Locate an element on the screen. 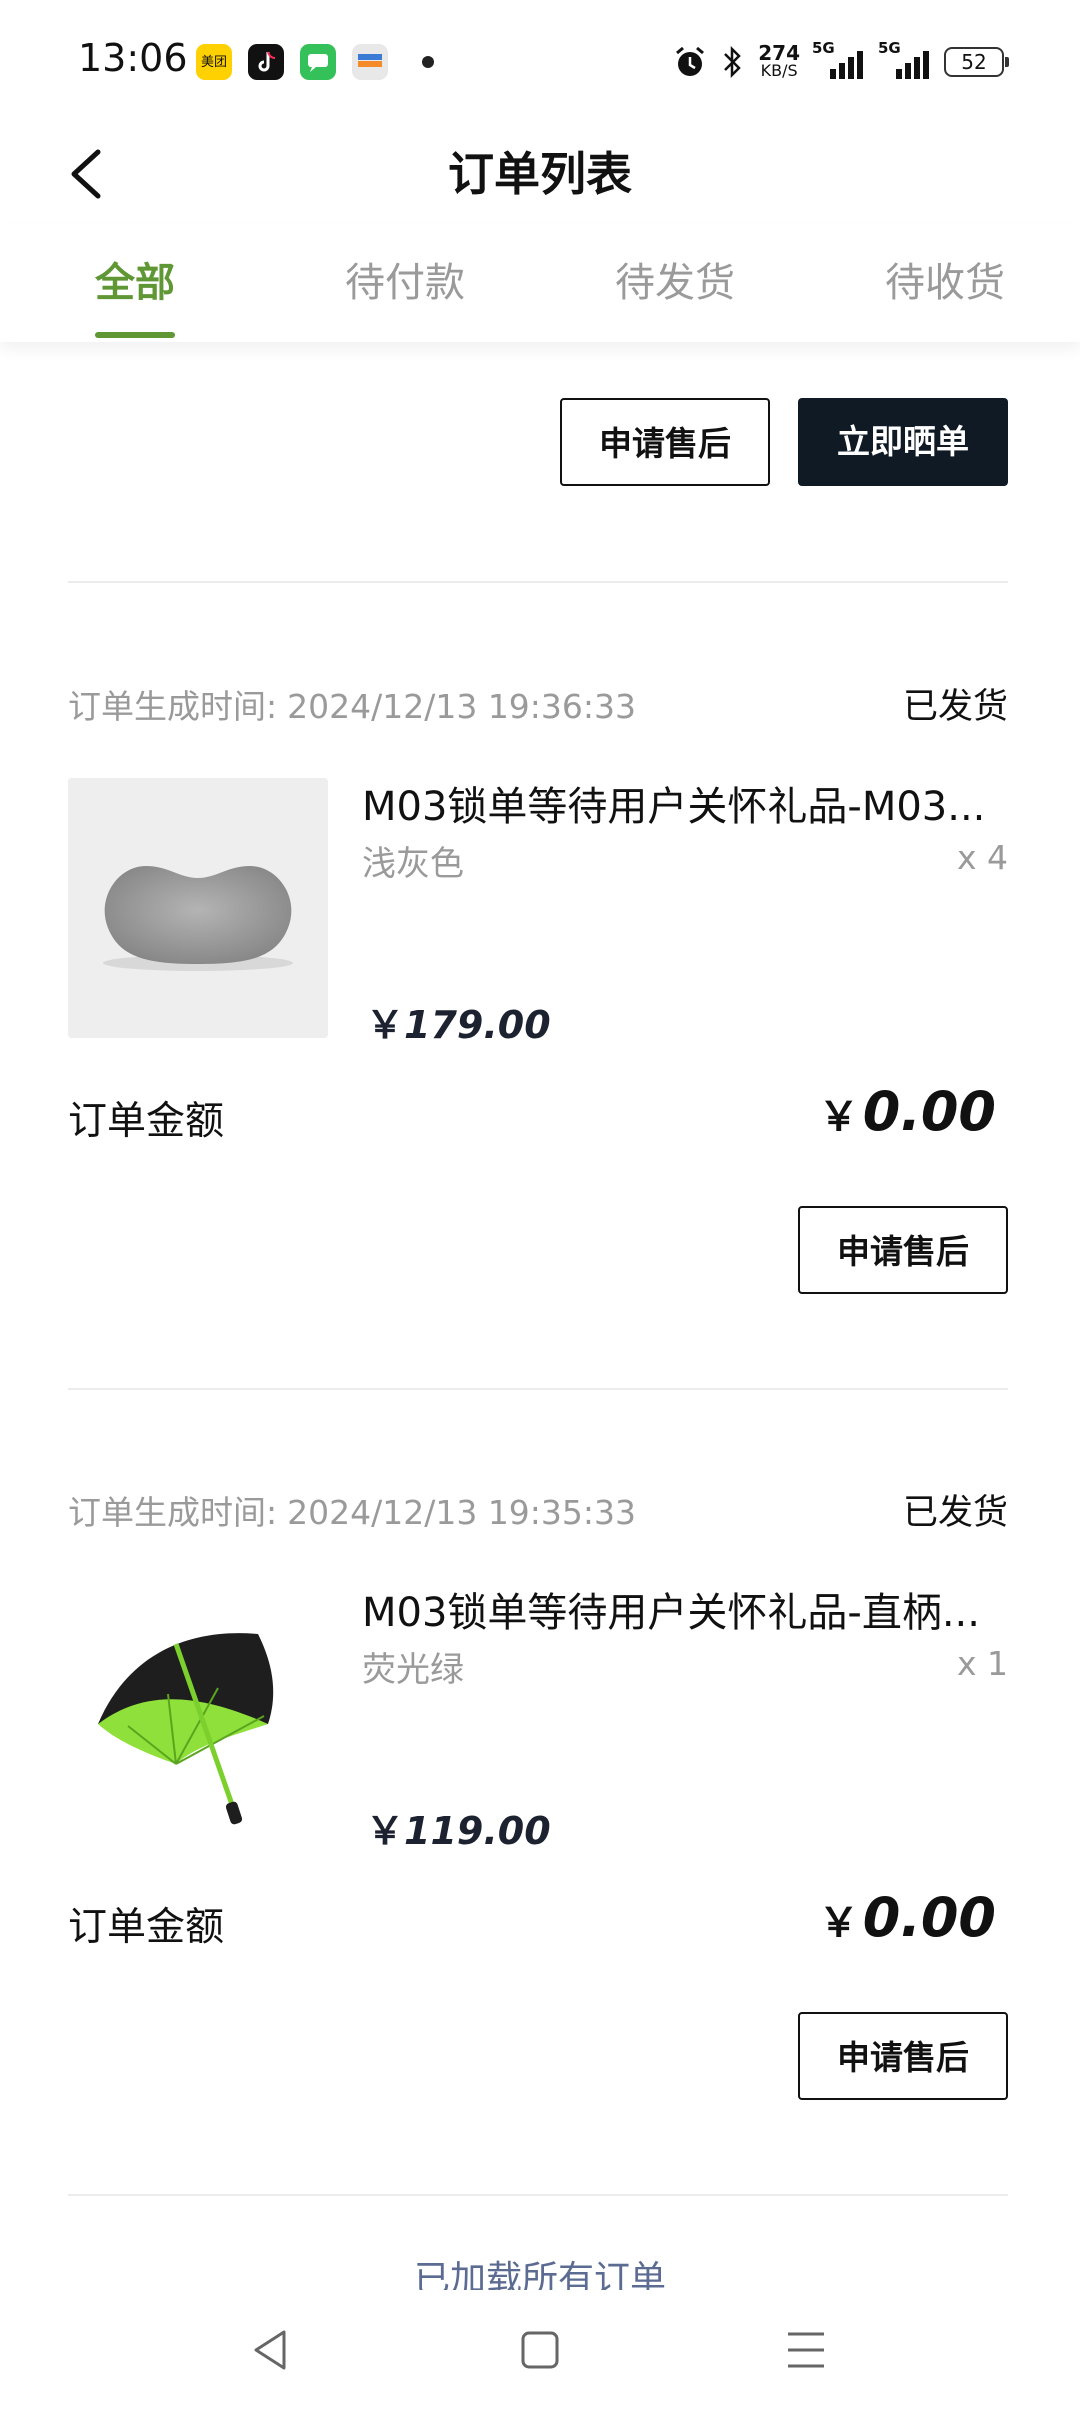  tab-pending-payment-label: 待付款 is located at coordinates (405, 283).